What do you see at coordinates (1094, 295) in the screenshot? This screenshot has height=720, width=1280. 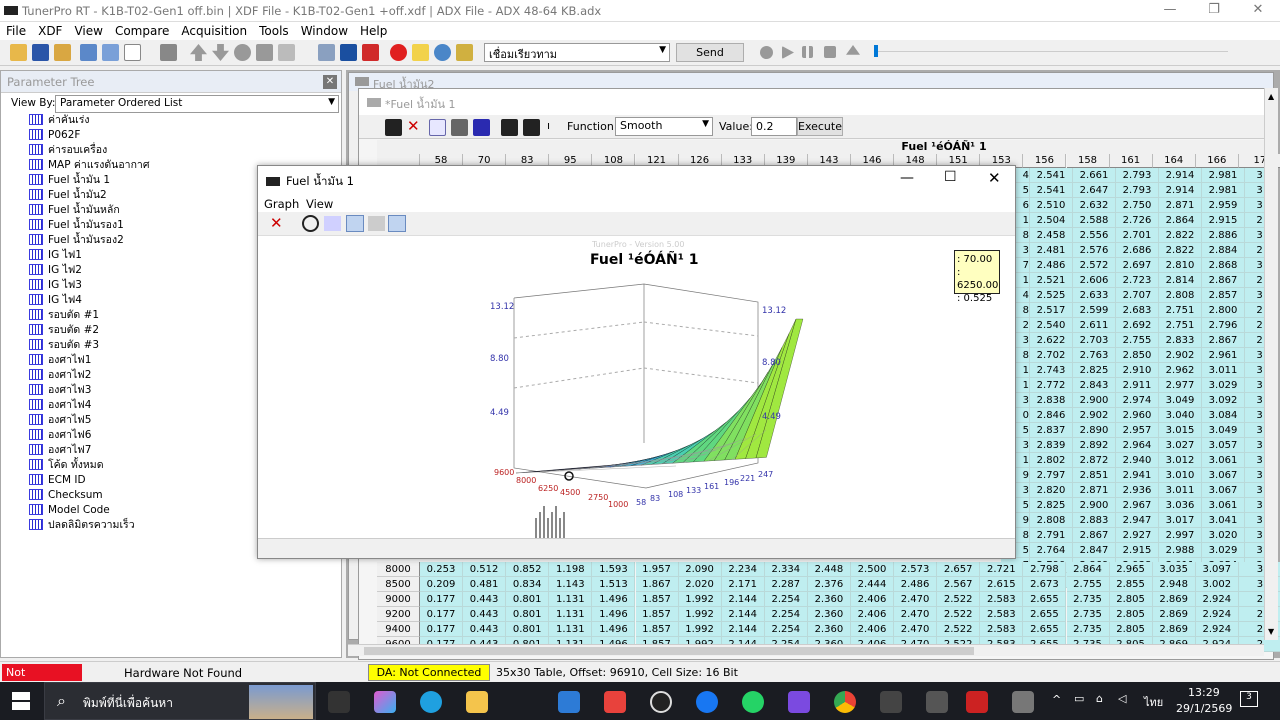 I see `table-cell: 2.633` at bounding box center [1094, 295].